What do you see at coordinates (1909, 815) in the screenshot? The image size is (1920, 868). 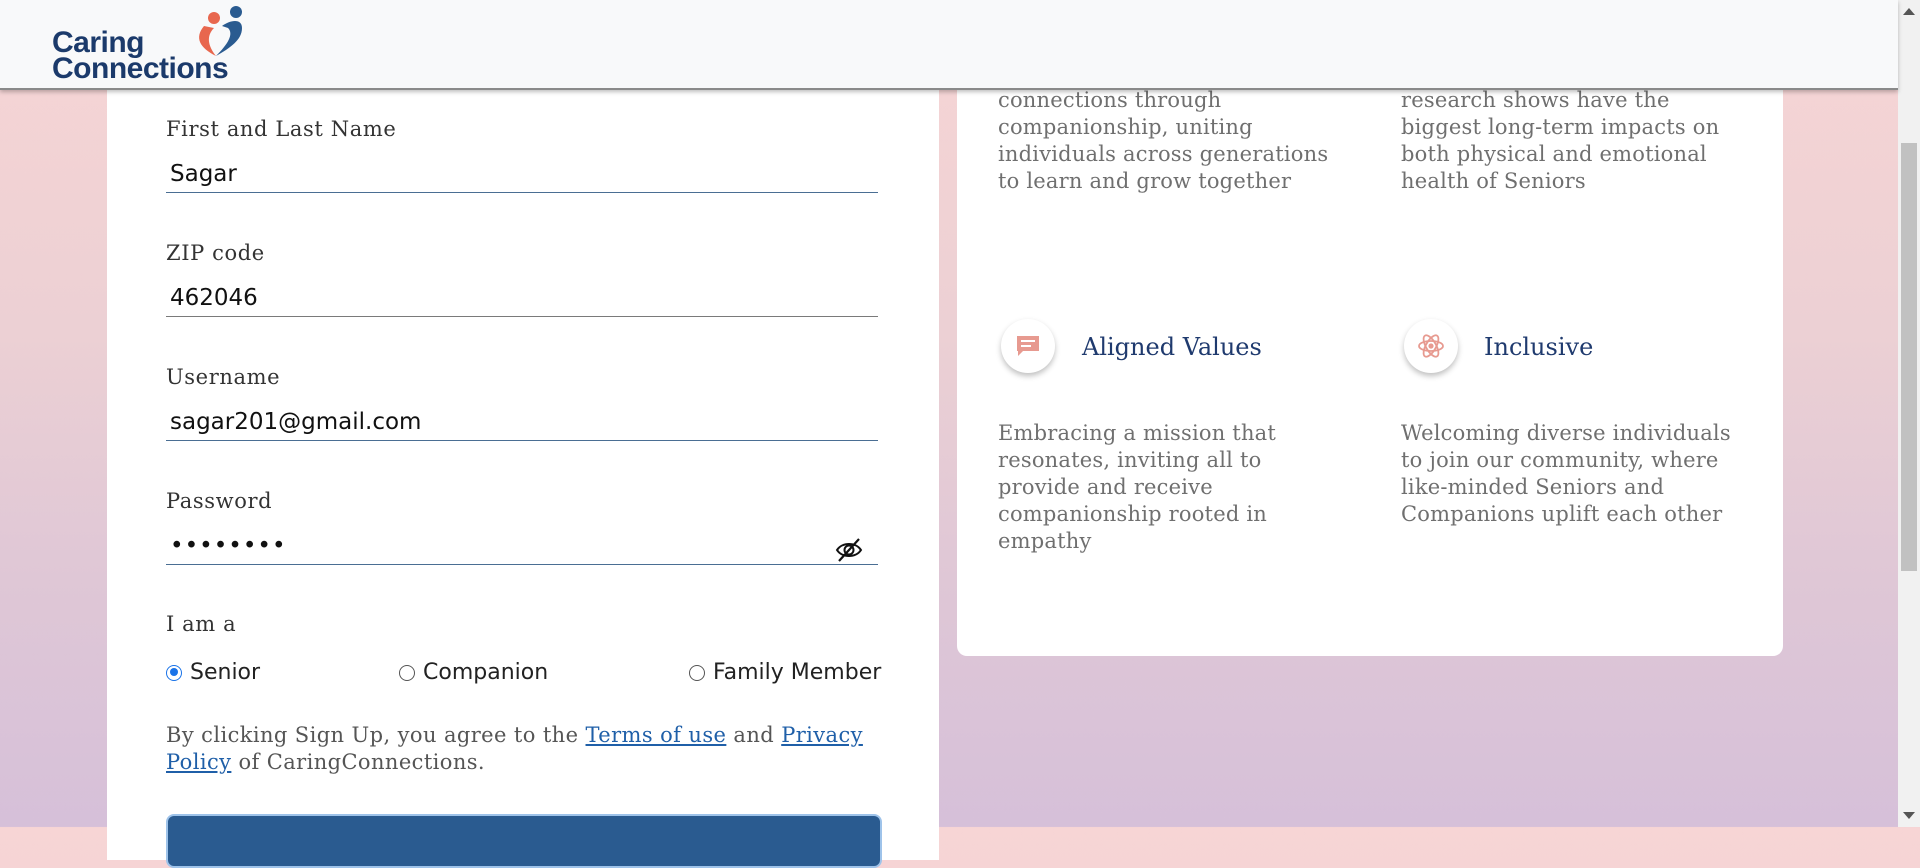 I see `scroll-down-arrow-icon` at bounding box center [1909, 815].